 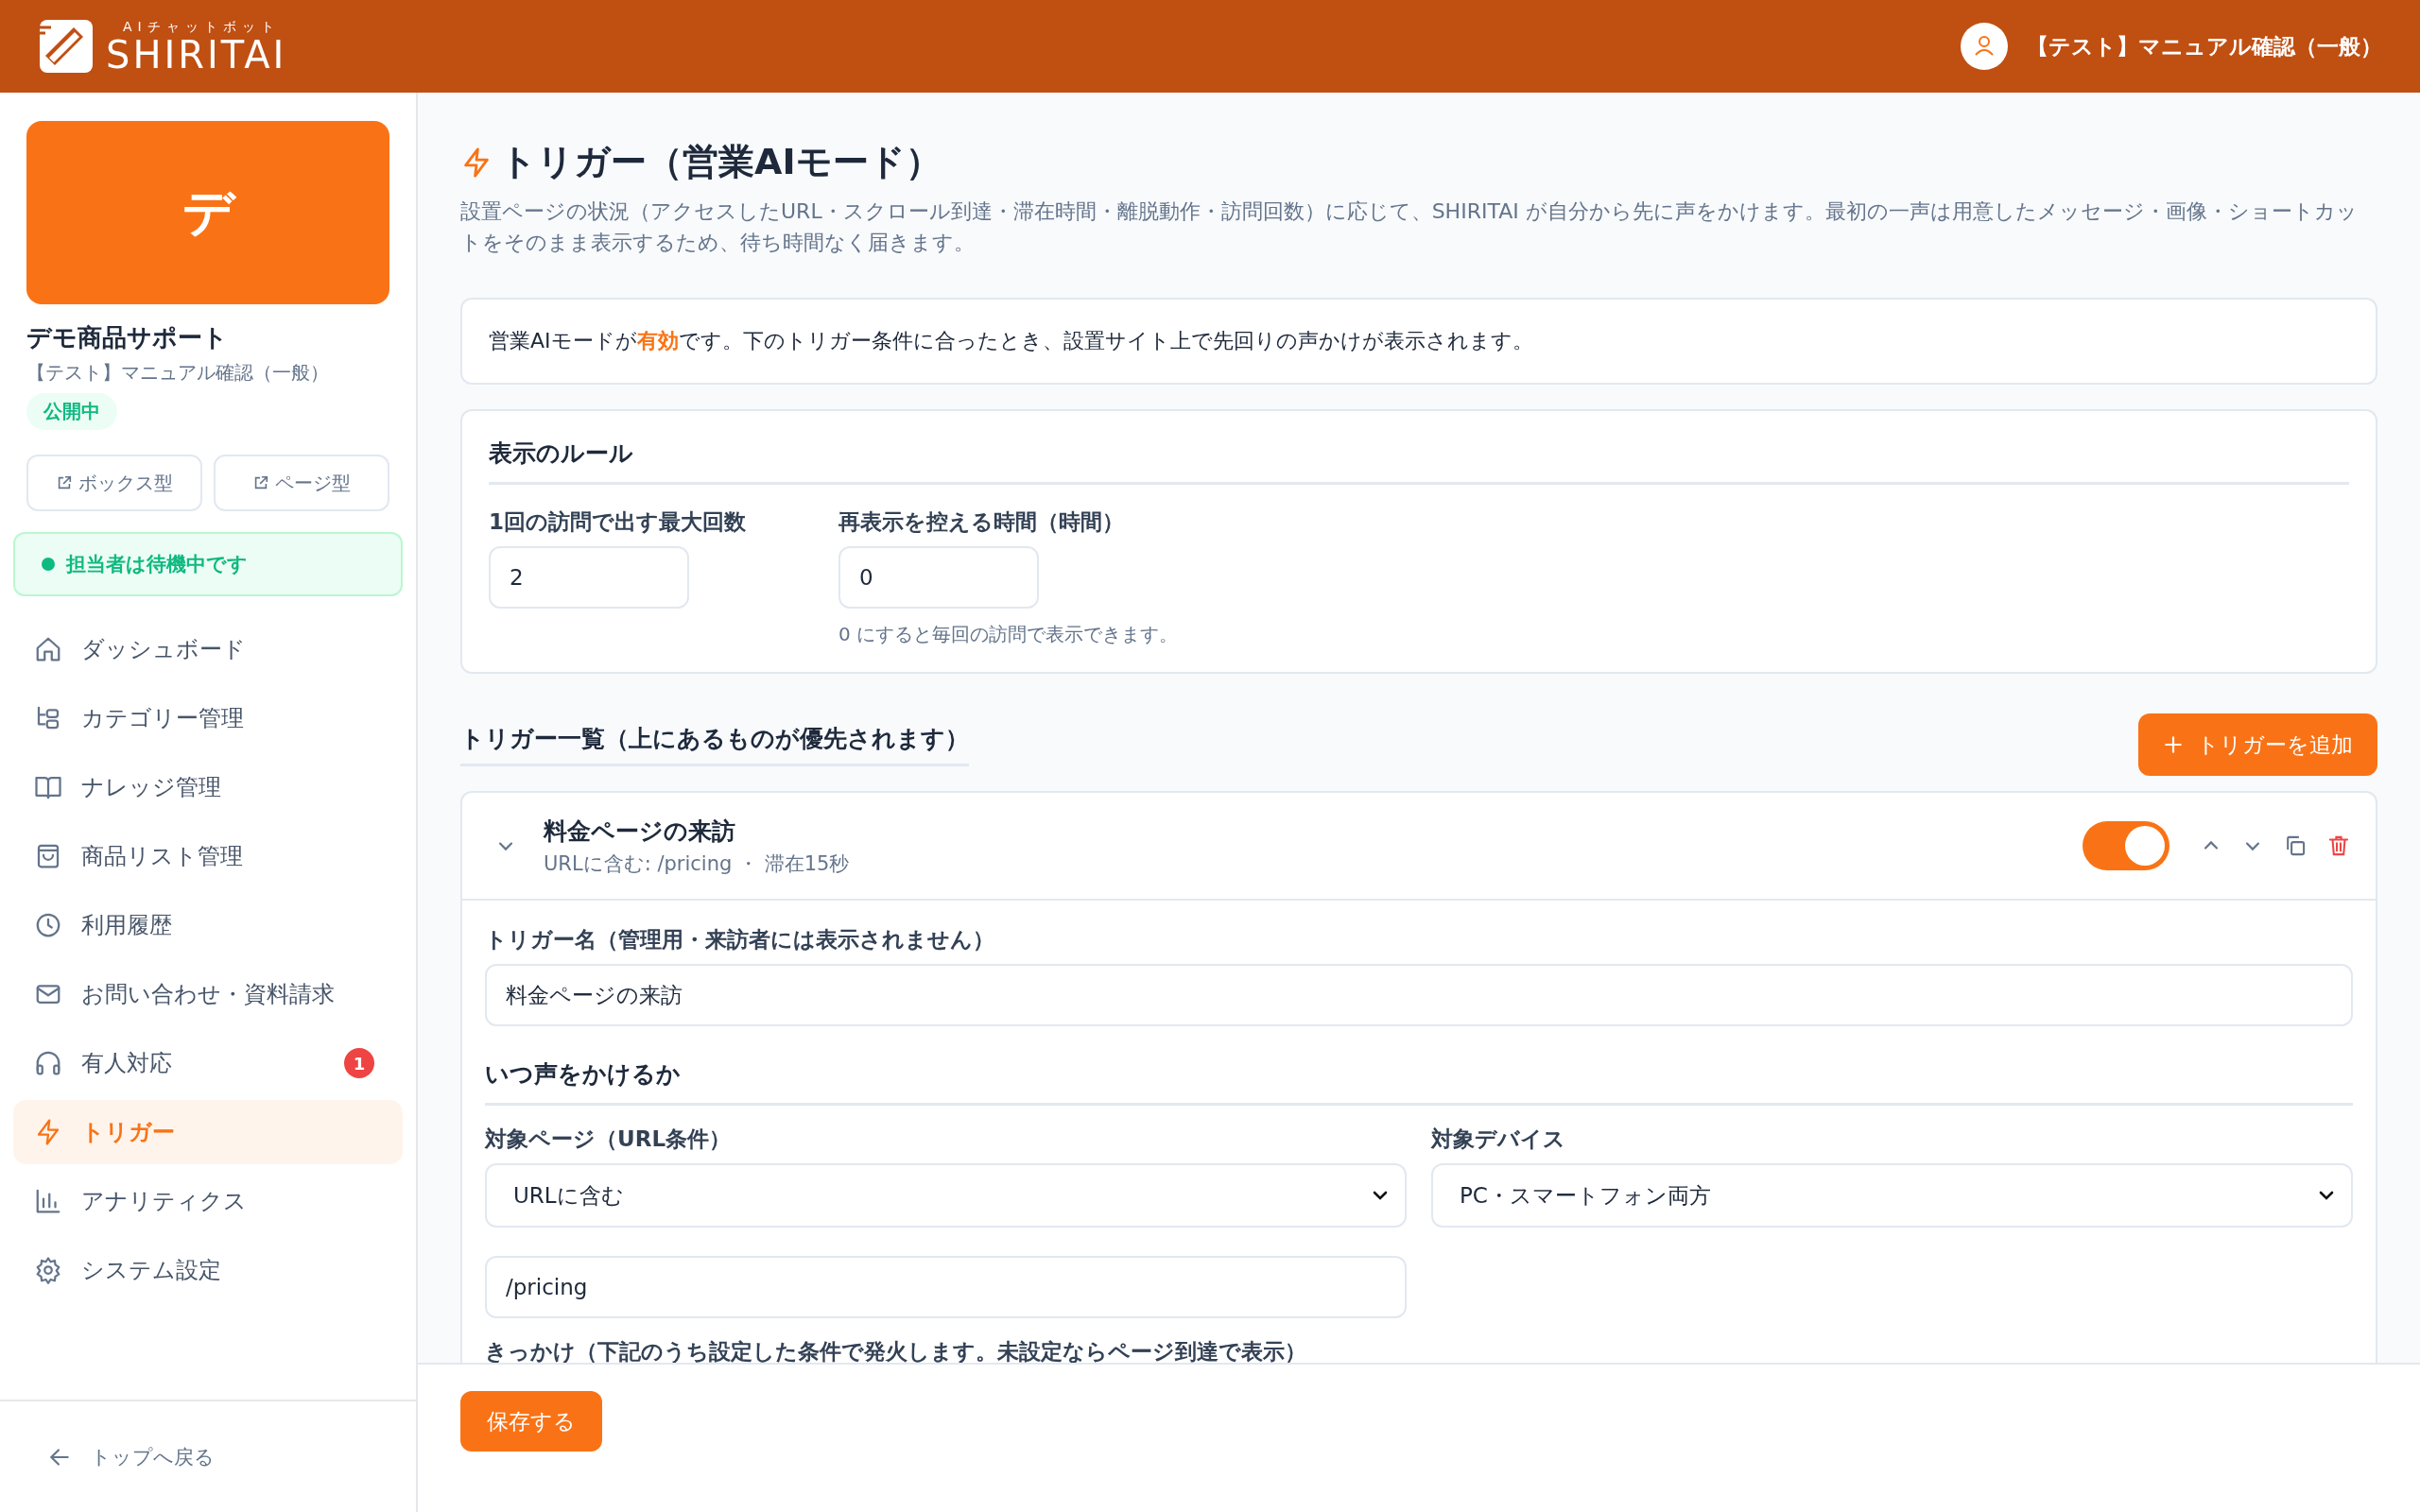 I want to click on trigger-name: 料金ページの来訪, so click(x=640, y=831).